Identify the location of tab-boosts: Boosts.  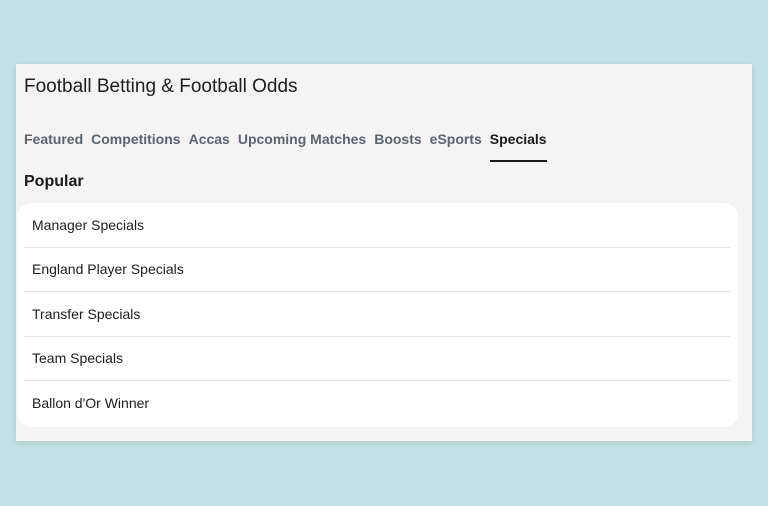
(397, 145).